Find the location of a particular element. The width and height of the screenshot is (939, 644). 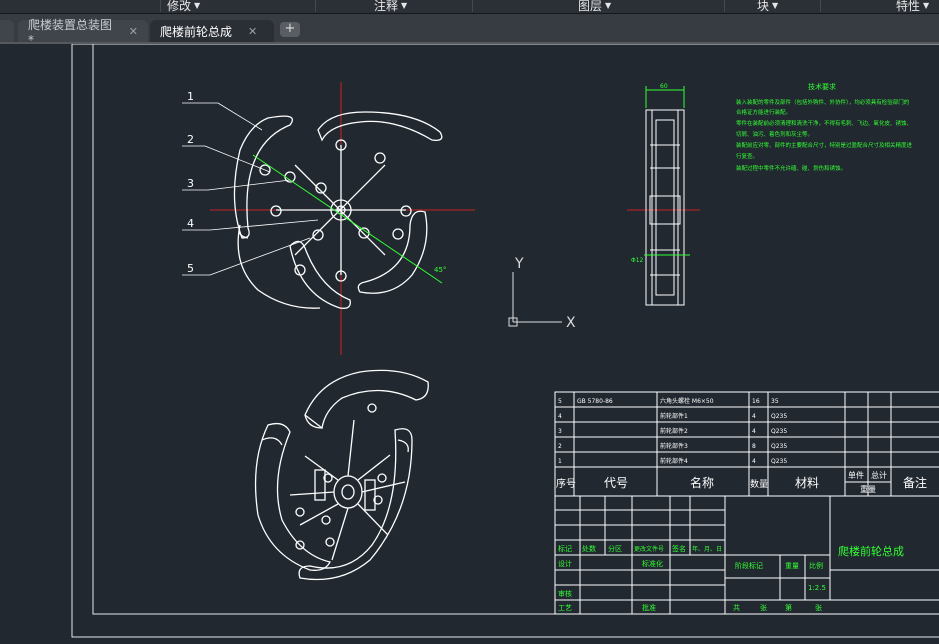

tech-line: 装入装配的零件及部件（包括外购件、外协件），均必须具有检验部门的 is located at coordinates (823, 102).